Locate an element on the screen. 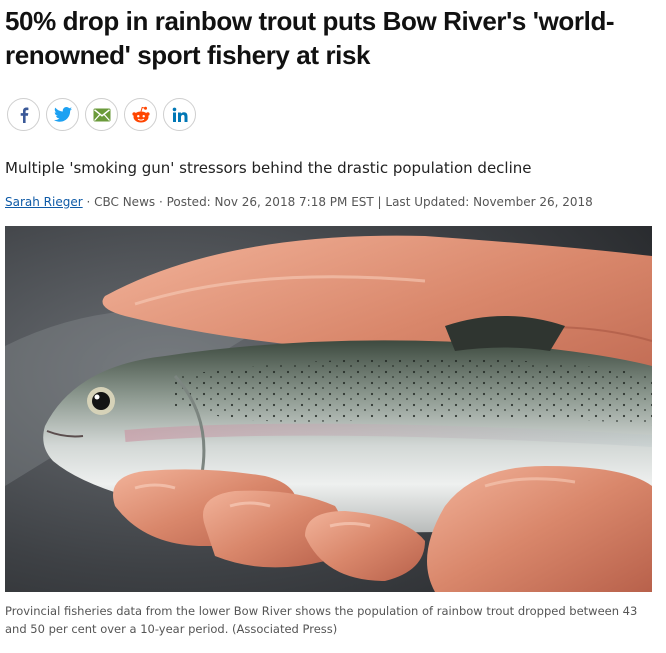  share-reddit-button is located at coordinates (140, 114).